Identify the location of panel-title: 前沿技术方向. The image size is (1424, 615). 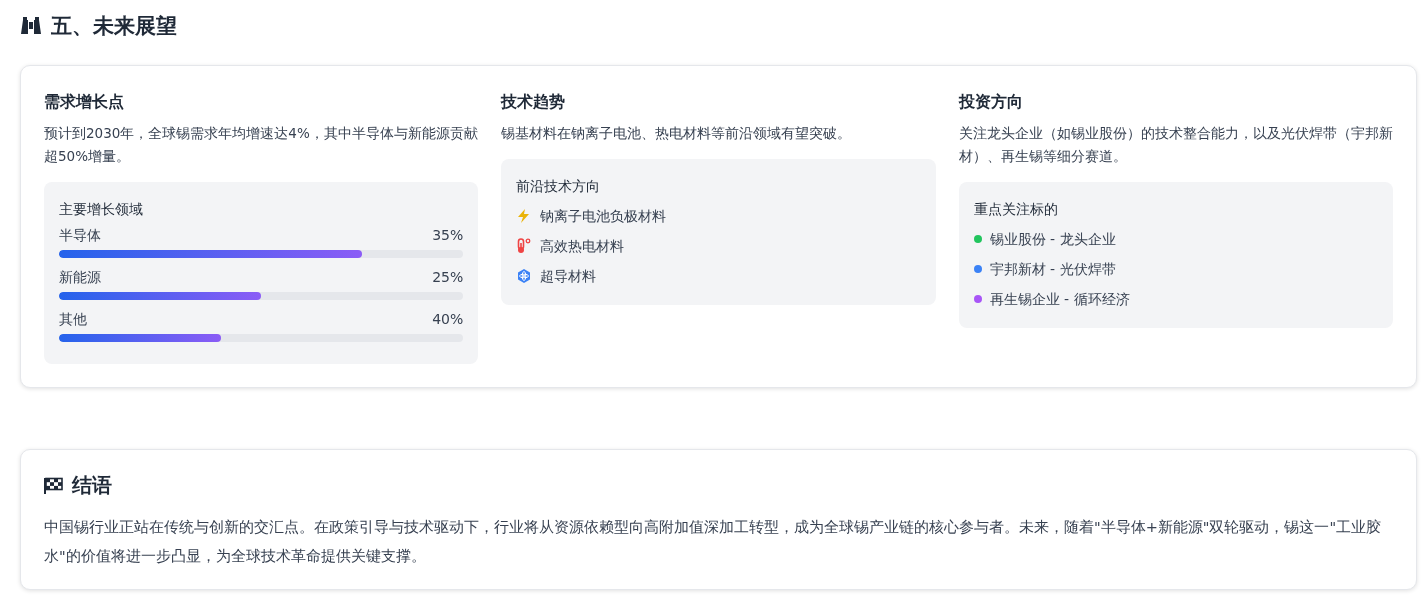
(559, 186).